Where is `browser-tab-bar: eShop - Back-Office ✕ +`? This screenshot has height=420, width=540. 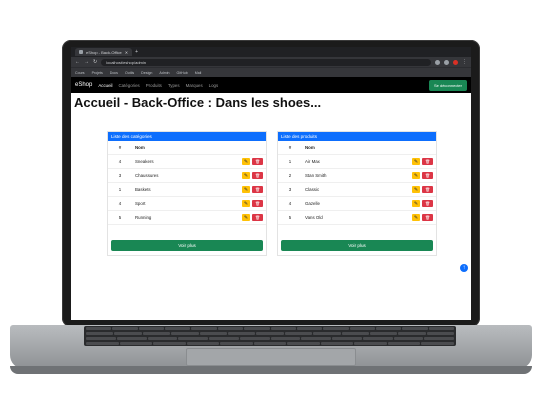 browser-tab-bar: eShop - Back-Office ✕ + is located at coordinates (271, 52).